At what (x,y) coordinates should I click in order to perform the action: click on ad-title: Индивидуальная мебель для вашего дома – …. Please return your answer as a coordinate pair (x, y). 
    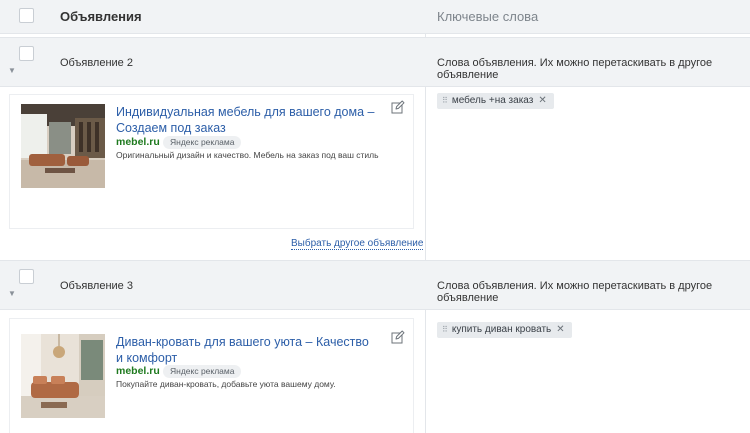
    Looking at the image, I should click on (246, 120).